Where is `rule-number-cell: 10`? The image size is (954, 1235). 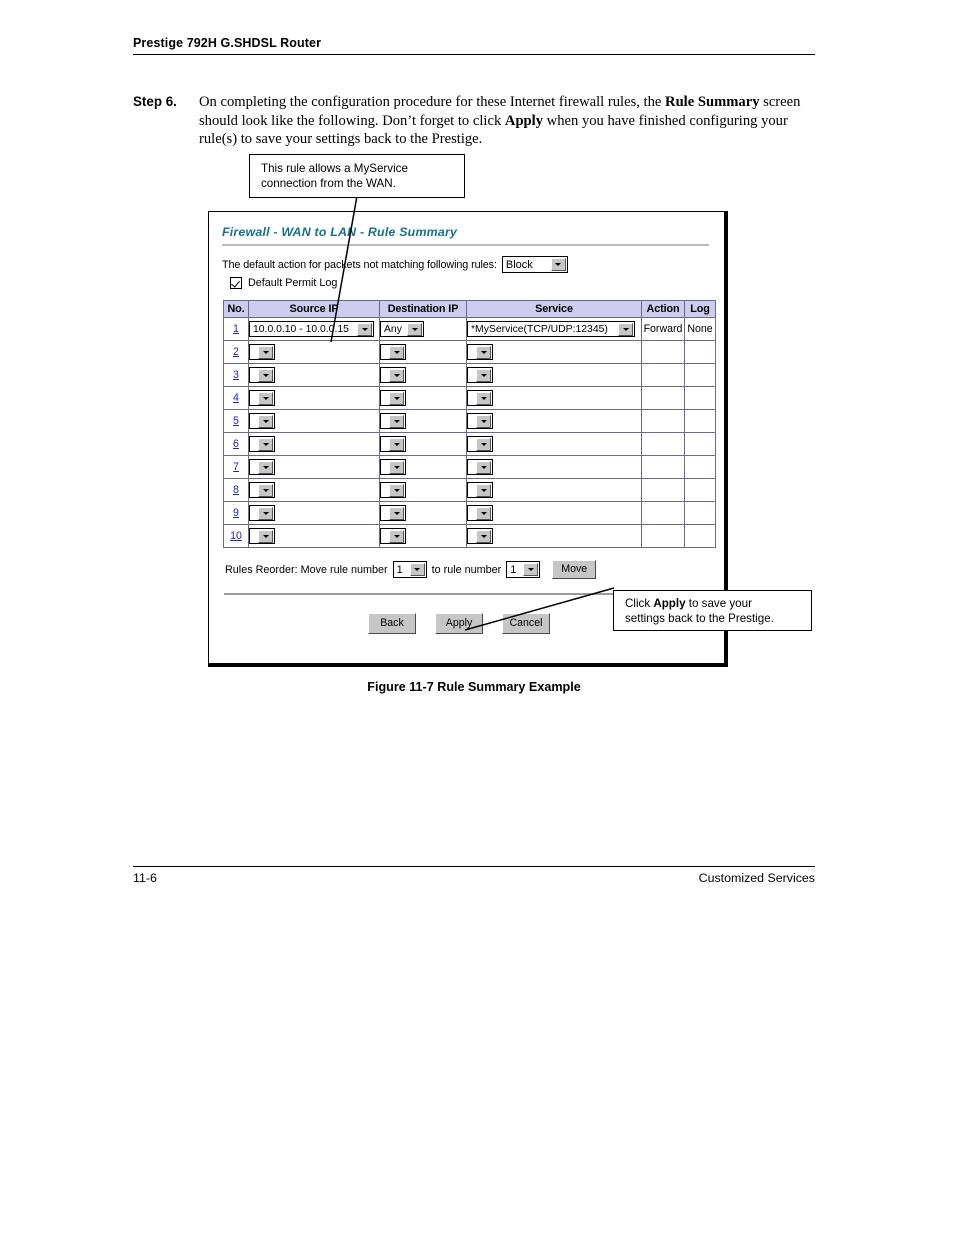
rule-number-cell: 10 is located at coordinates (236, 536).